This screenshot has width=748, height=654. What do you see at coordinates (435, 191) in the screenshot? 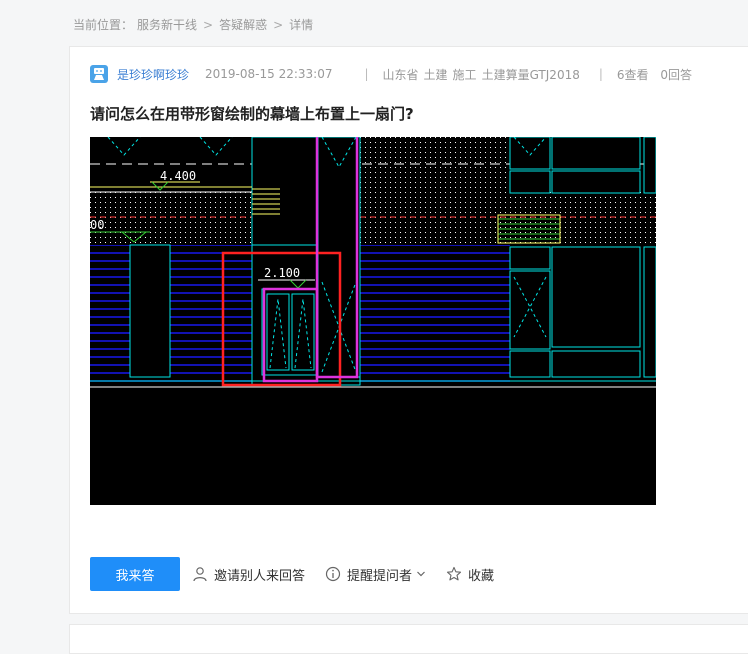
I see `slab-dots-center` at bounding box center [435, 191].